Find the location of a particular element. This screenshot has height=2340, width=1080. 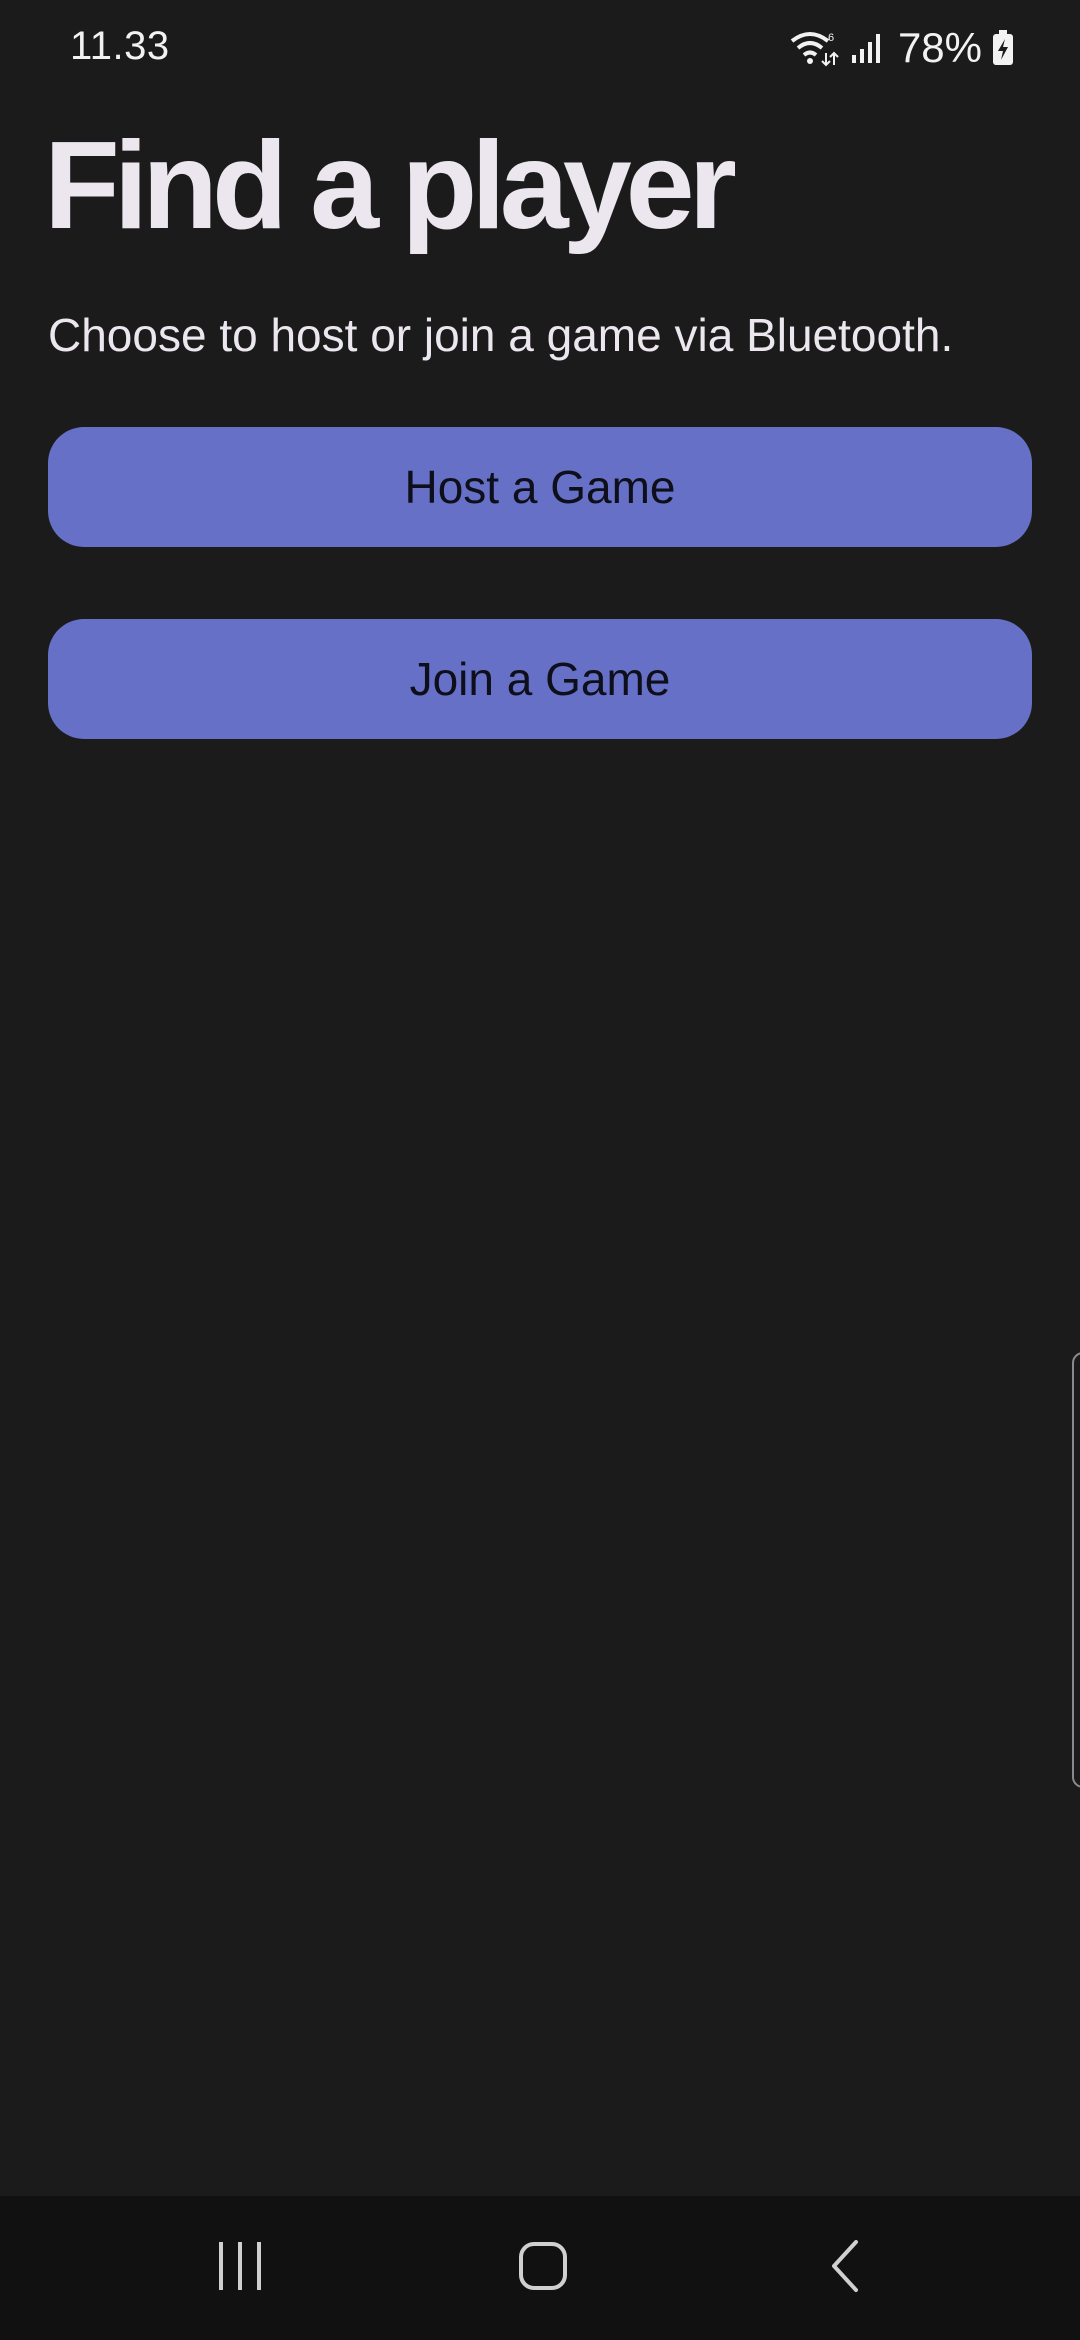

navigation-bar is located at coordinates (540, 2268).